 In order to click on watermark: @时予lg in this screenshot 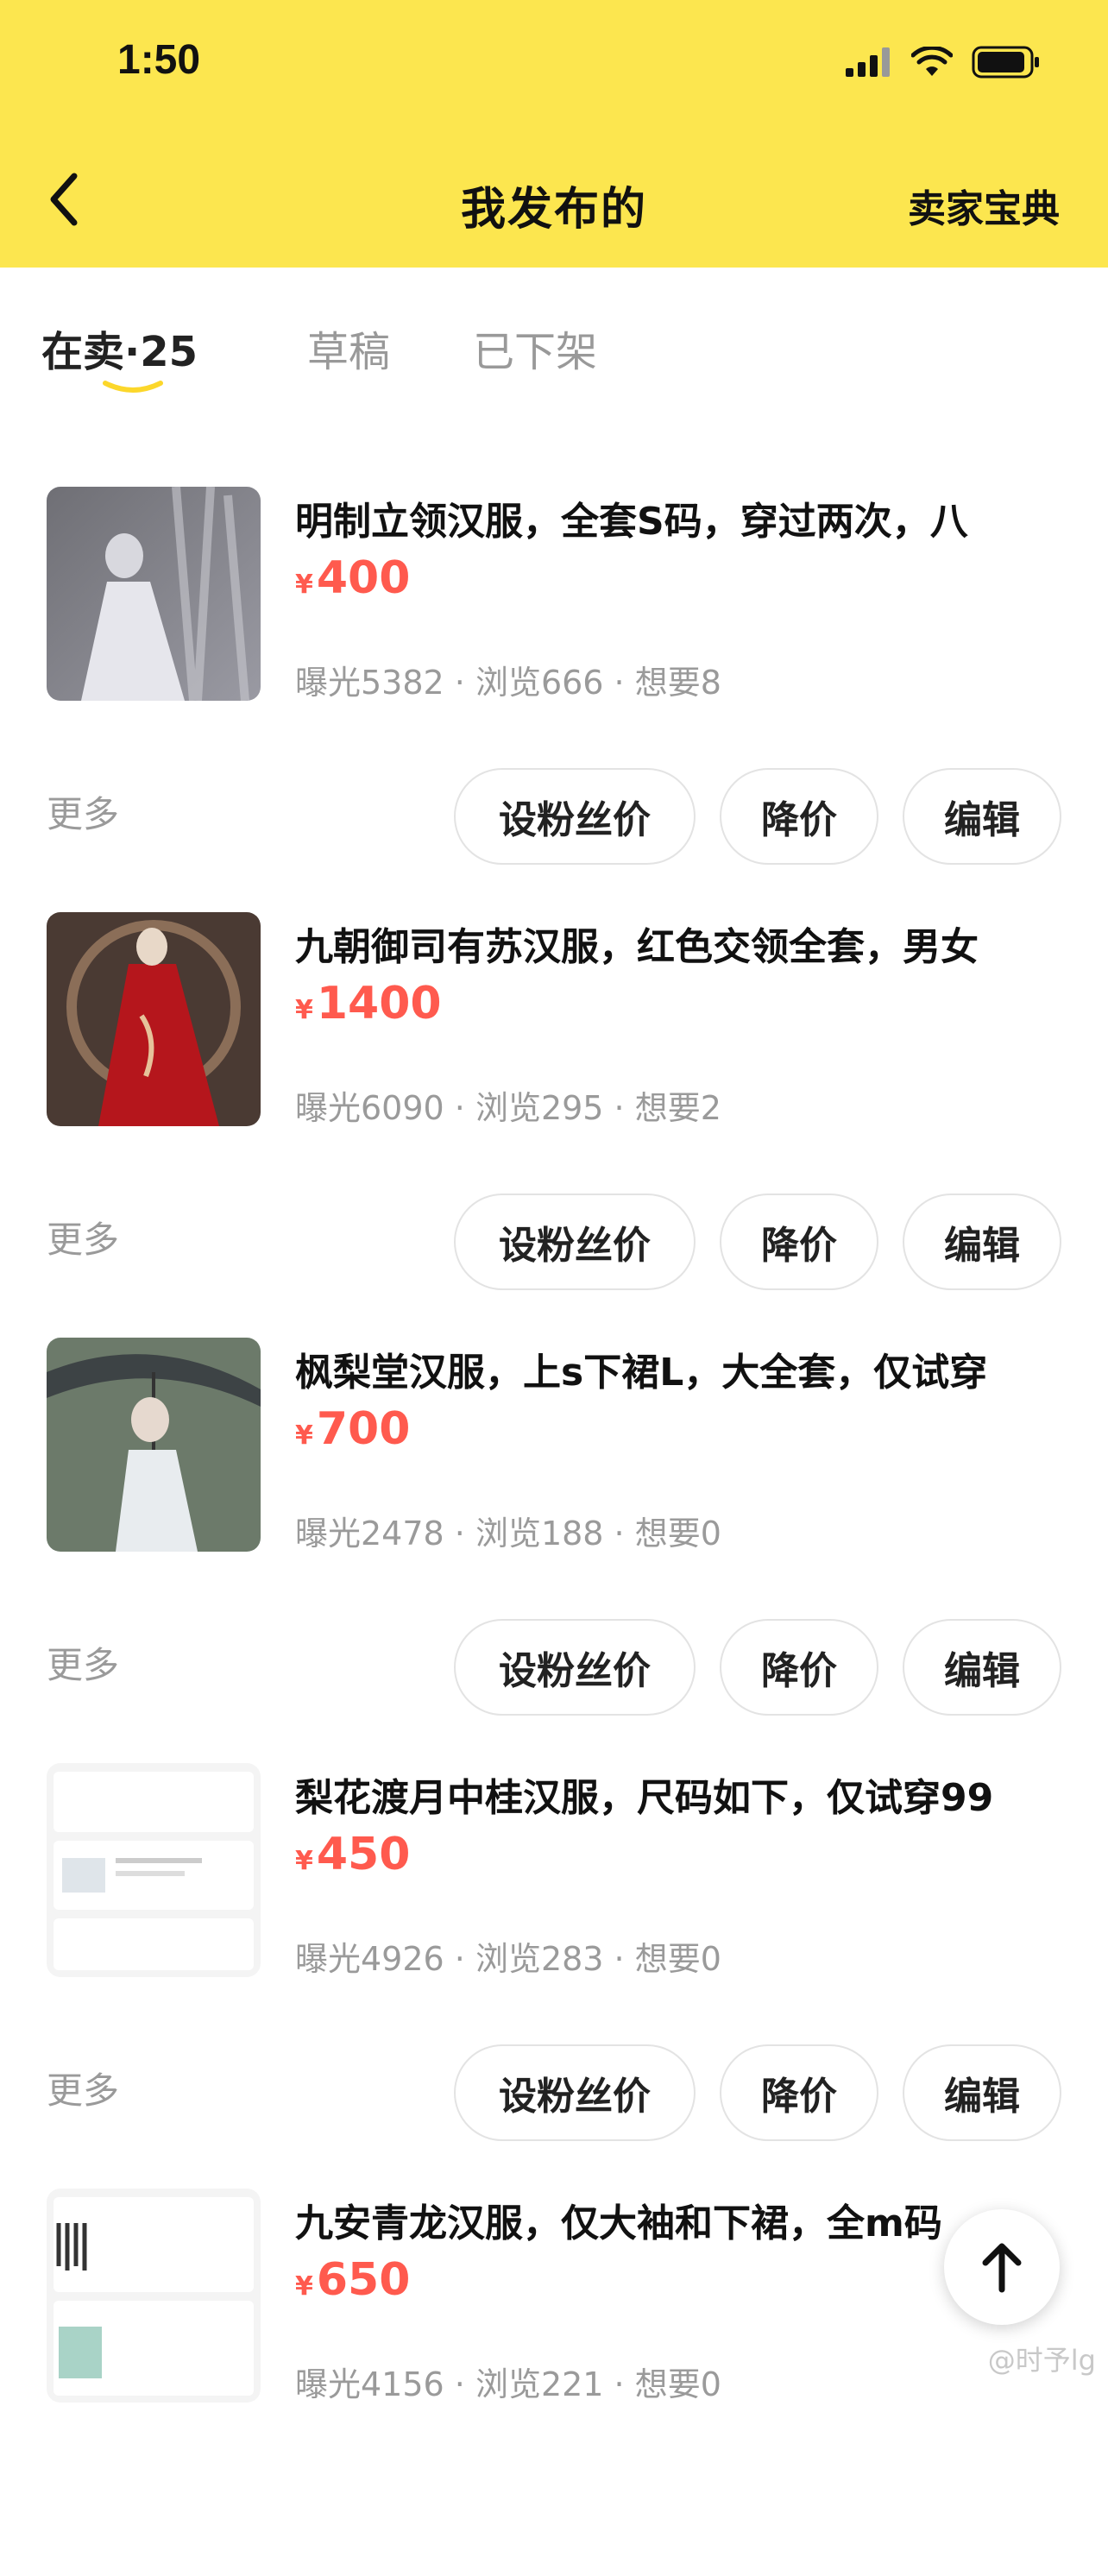, I will do `click(1041, 2360)`.